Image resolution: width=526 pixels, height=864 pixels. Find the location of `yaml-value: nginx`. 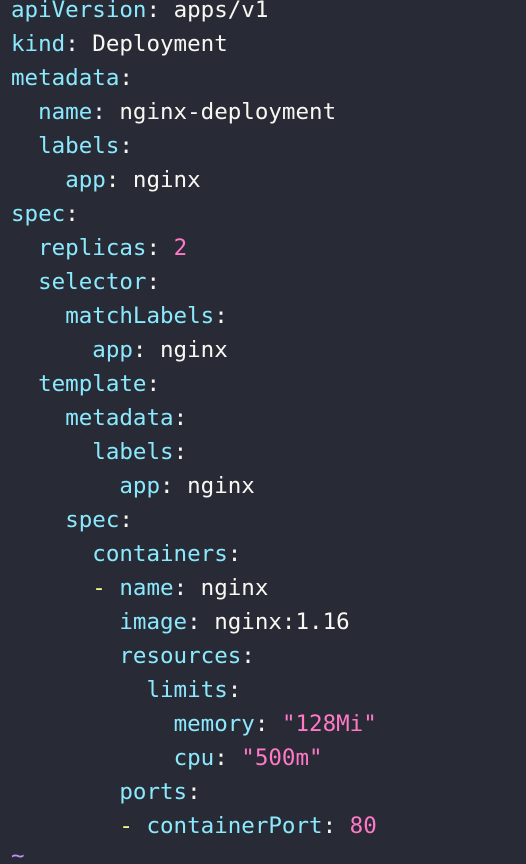

yaml-value: nginx is located at coordinates (234, 588).